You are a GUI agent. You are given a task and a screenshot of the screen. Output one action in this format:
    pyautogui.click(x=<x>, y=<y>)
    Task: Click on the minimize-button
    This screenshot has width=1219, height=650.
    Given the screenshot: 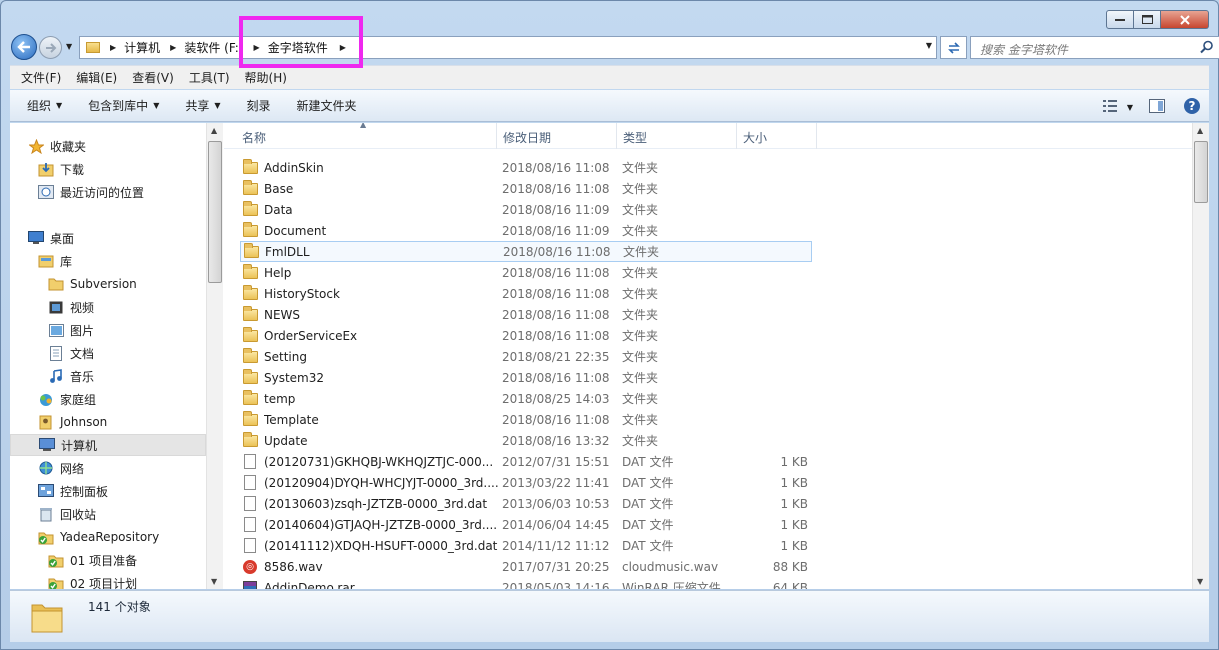 What is the action you would take?
    pyautogui.click(x=1120, y=19)
    